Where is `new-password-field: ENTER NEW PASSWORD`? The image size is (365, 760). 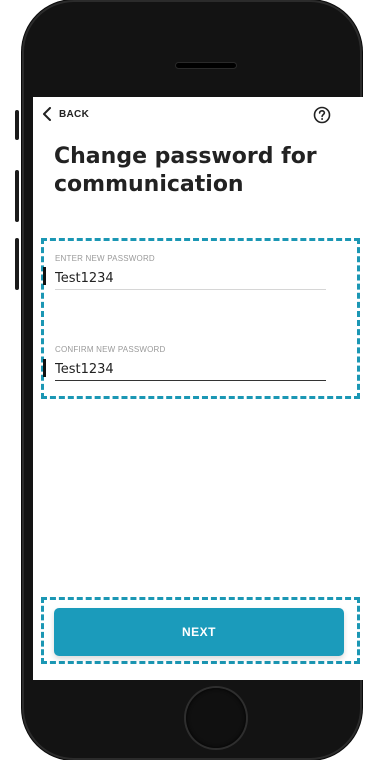
new-password-field: ENTER NEW PASSWORD is located at coordinates (190, 272).